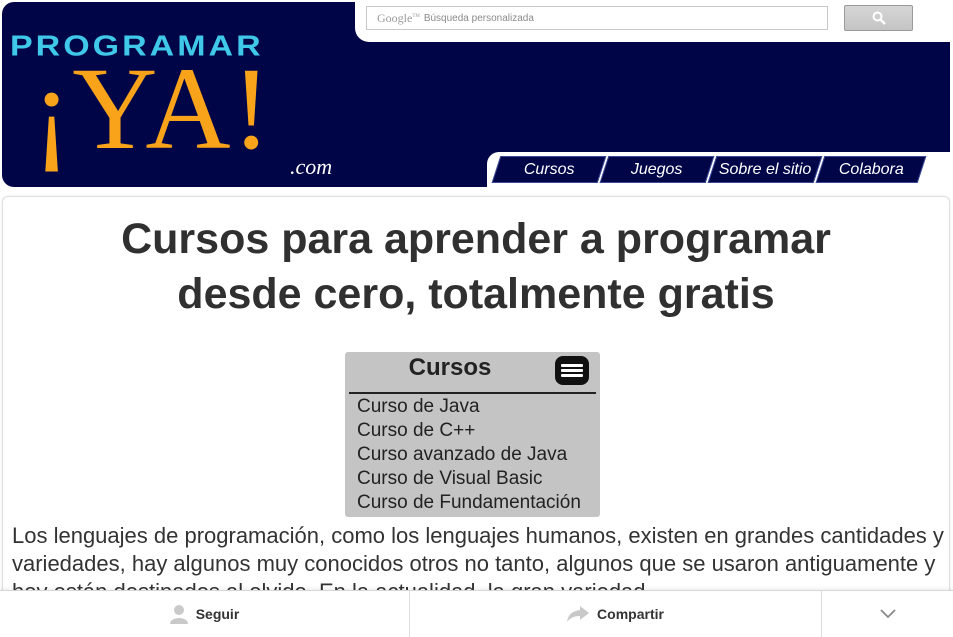  Describe the element at coordinates (398, 17) in the screenshot. I see `google-brand: GoogleTM` at that location.